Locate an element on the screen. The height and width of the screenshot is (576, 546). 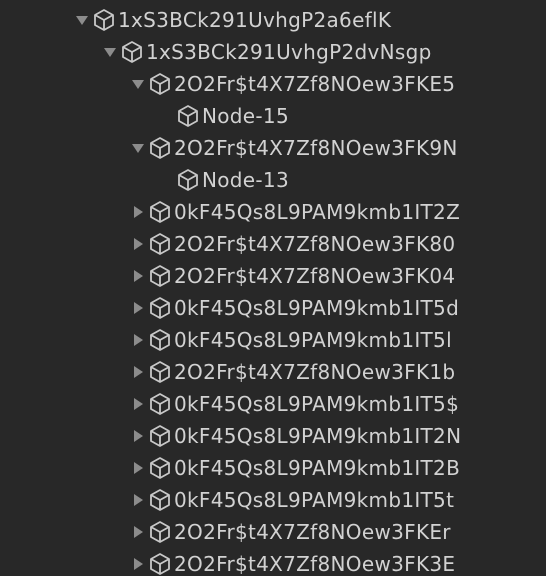
tree-row-label: 2O2Fr$t4X7Zf8NOew3FK1b is located at coordinates (315, 372).